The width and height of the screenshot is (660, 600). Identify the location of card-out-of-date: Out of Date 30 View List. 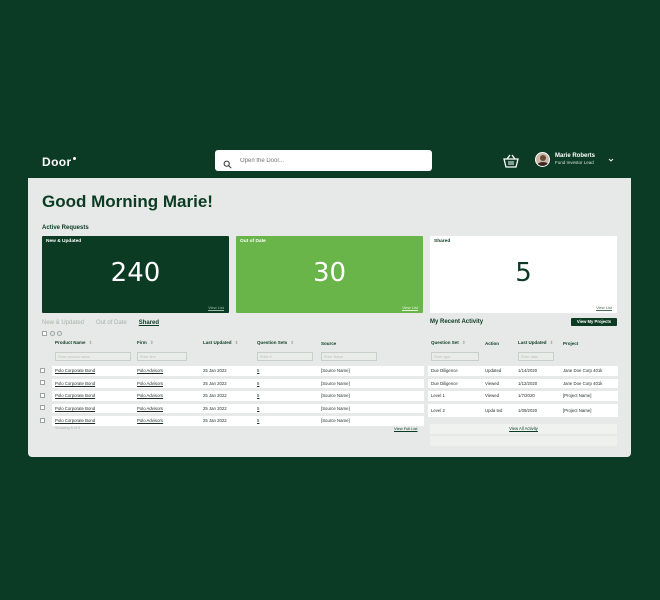
(329, 274).